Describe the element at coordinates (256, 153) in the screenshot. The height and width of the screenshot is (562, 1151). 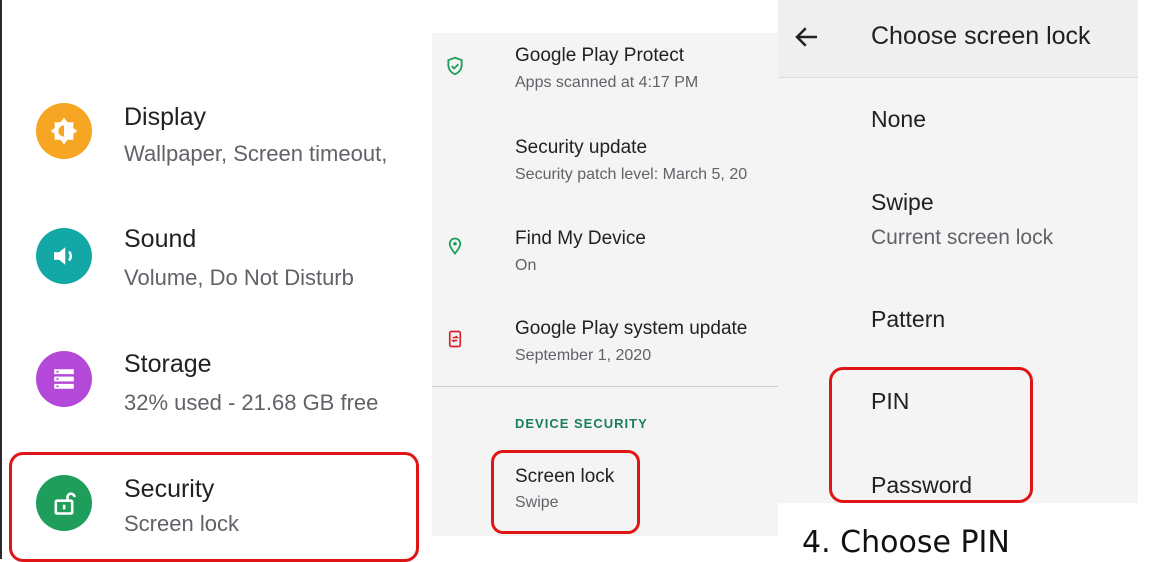
I see `settings-item-subtitle: Wallpaper, Screen timeout,` at that location.